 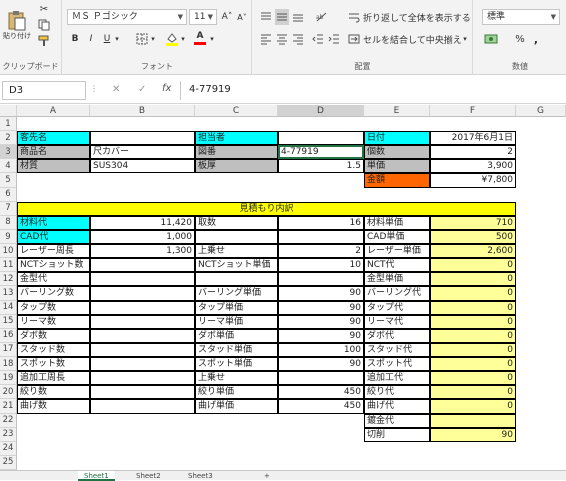 I want to click on cell-e3: 個数, so click(x=397, y=152).